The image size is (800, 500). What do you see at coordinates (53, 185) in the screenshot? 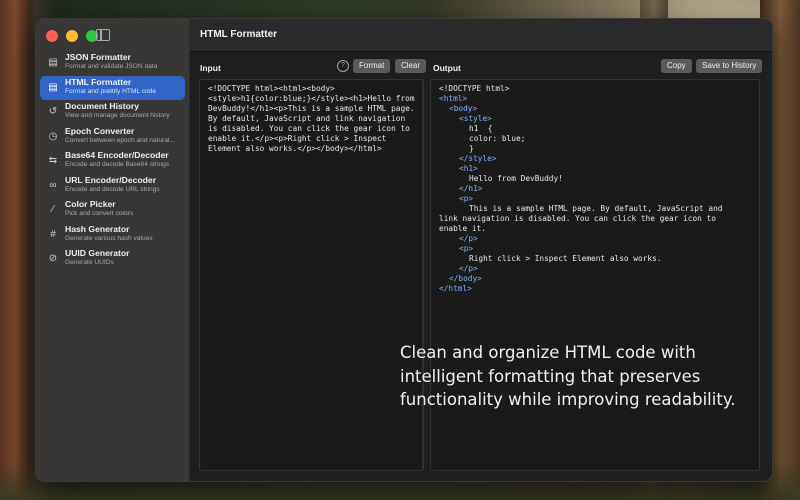
I see `link-icon: ∞` at bounding box center [53, 185].